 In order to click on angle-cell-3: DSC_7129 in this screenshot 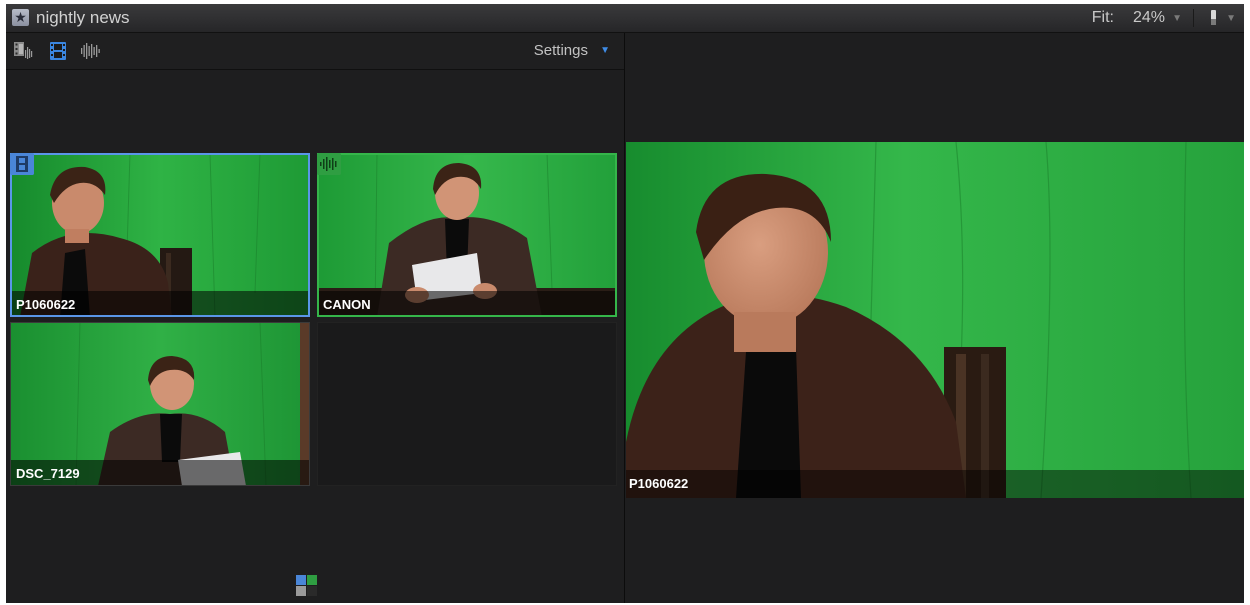, I will do `click(160, 404)`.